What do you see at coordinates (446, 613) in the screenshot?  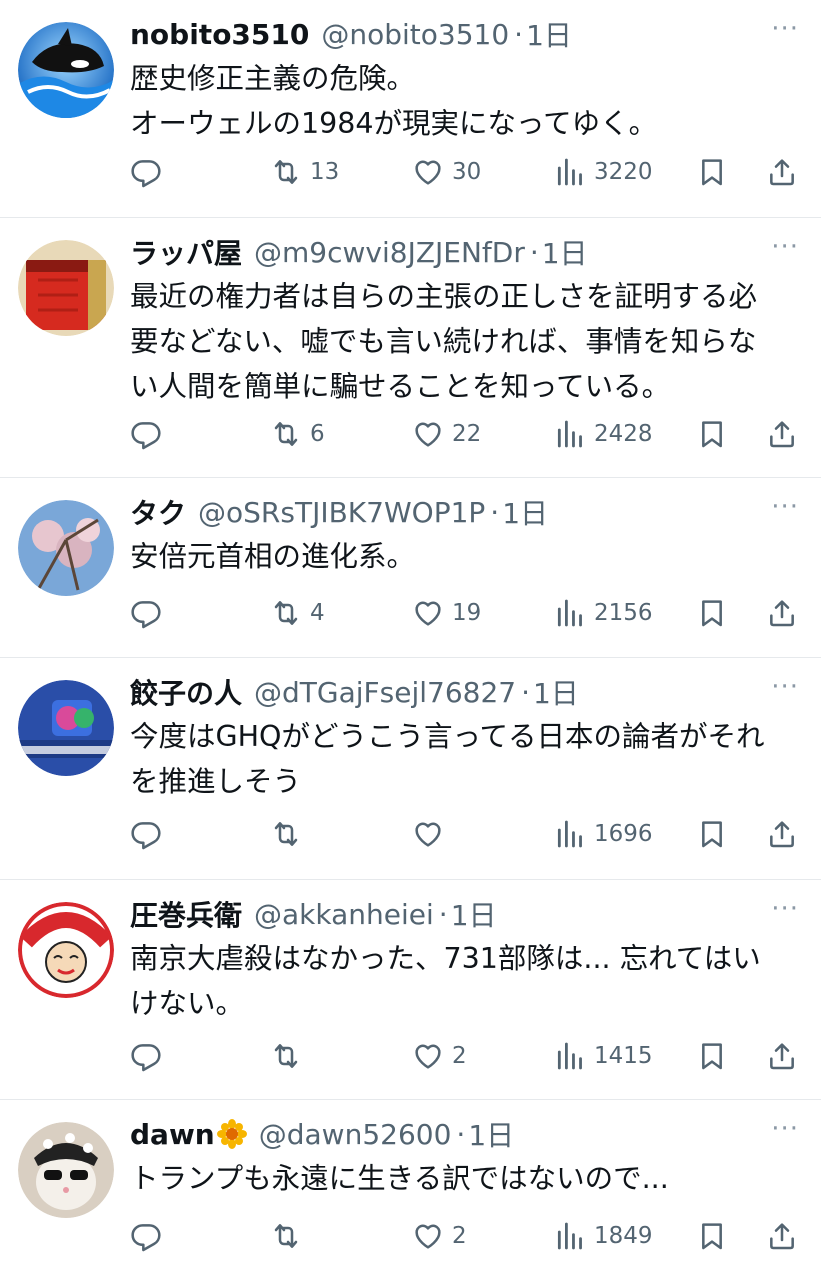 I see `like-button: 19` at bounding box center [446, 613].